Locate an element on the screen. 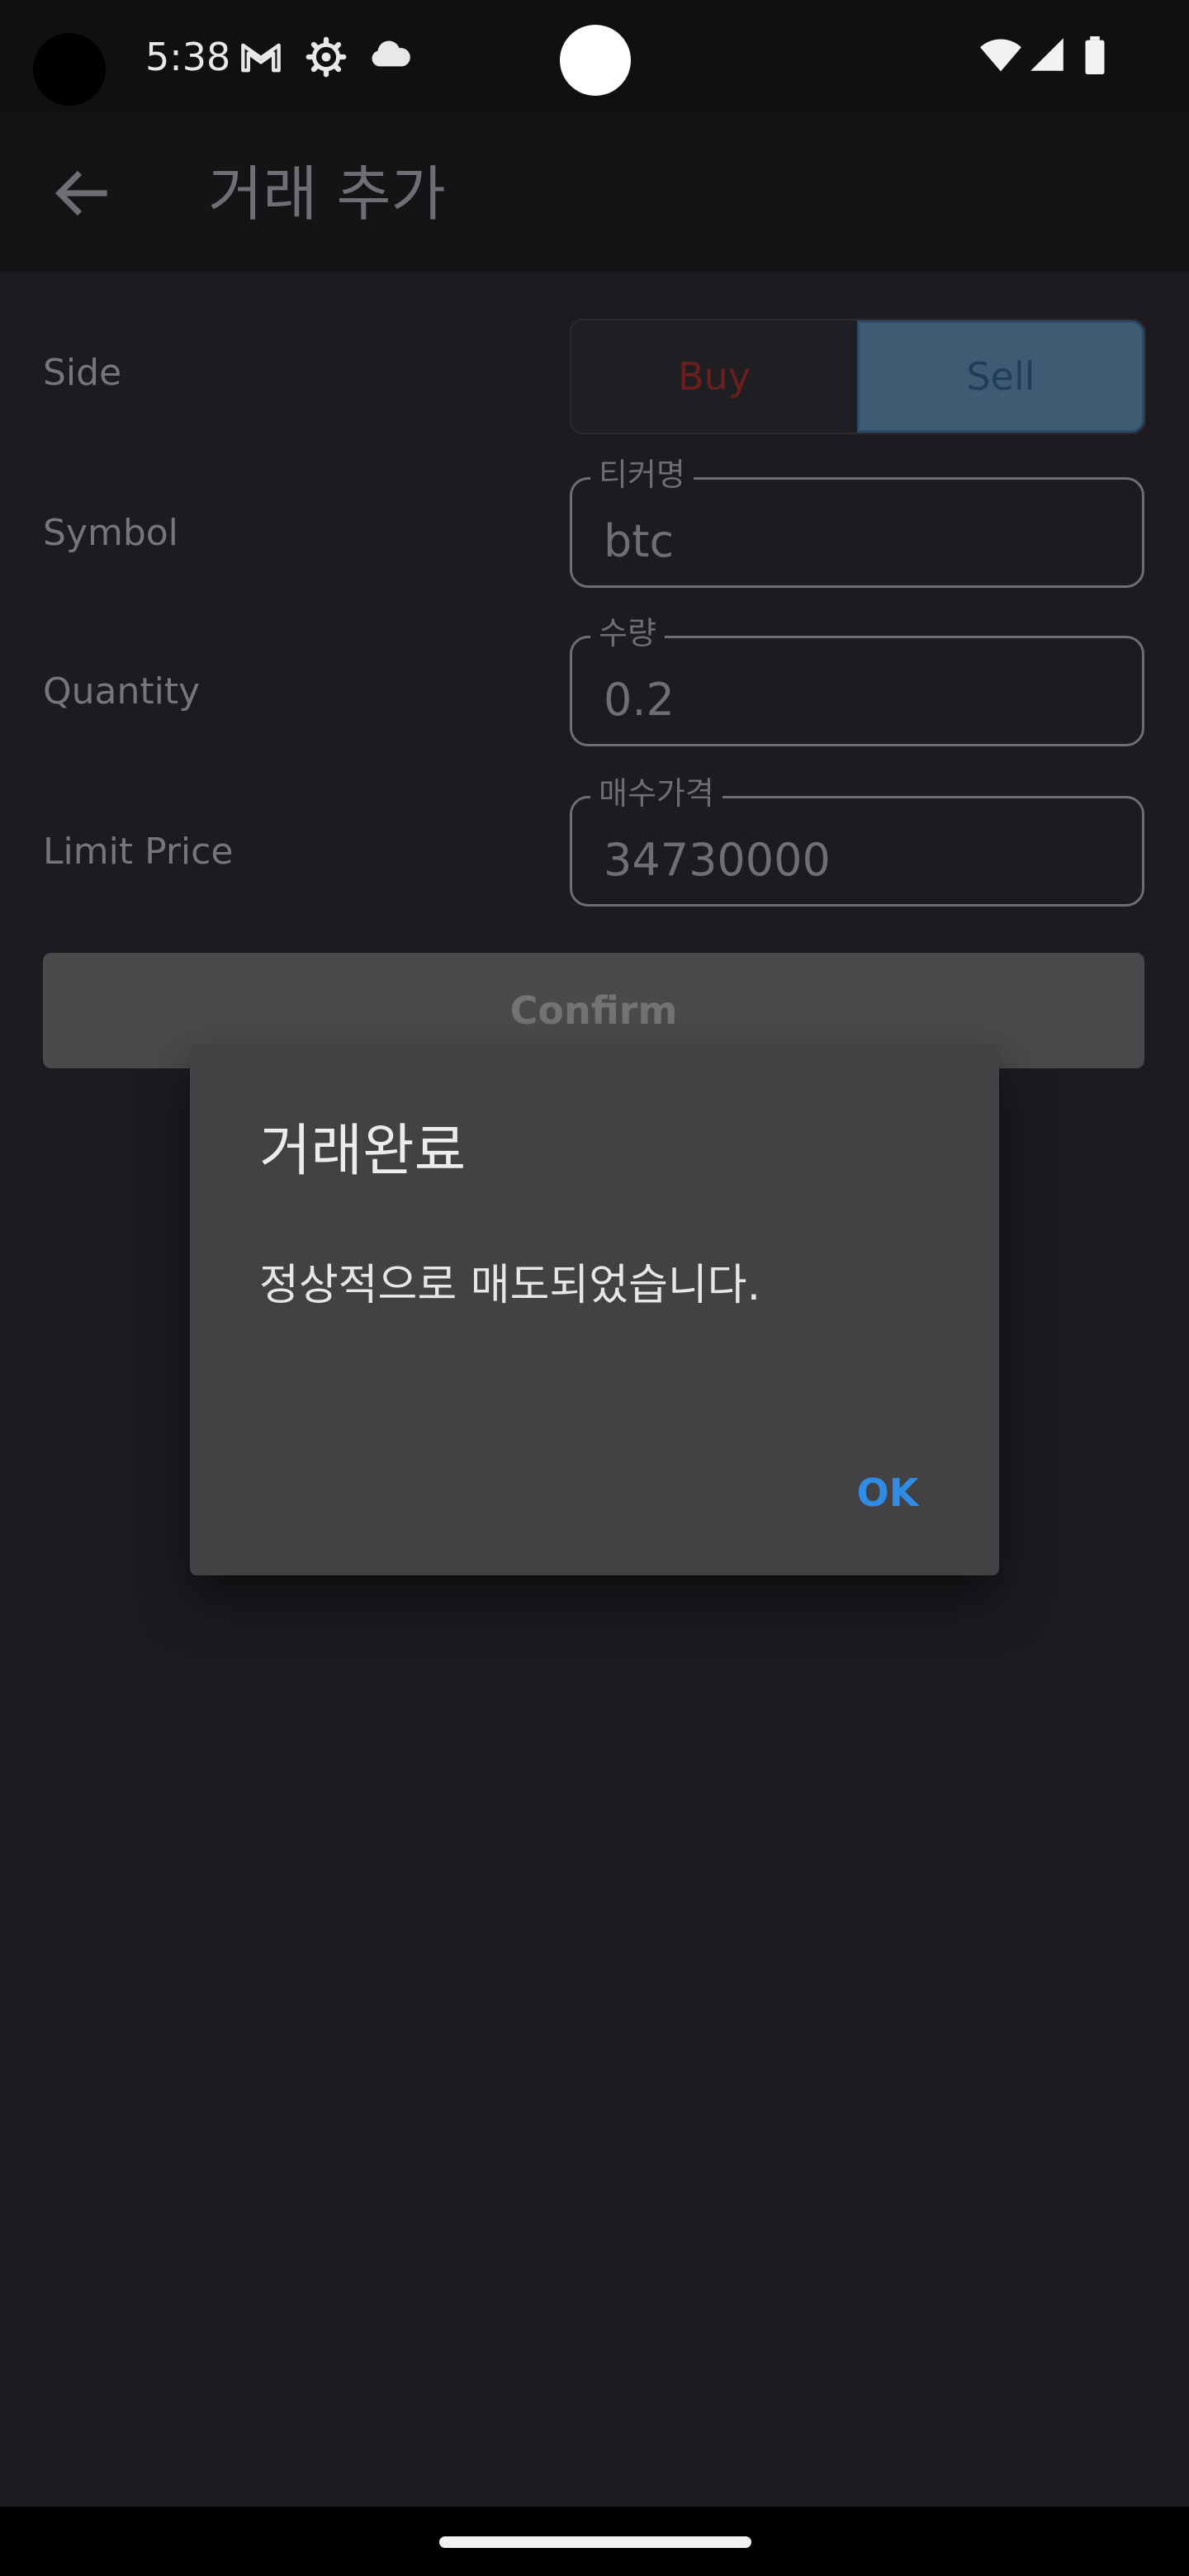 Image resolution: width=1189 pixels, height=2576 pixels. quantity-field-value: 0.2 is located at coordinates (639, 700).